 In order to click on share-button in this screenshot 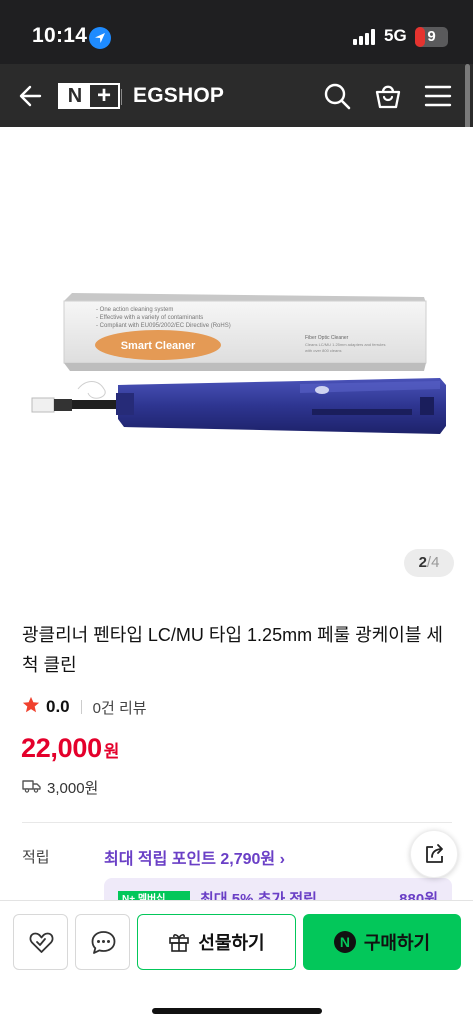, I will do `click(434, 854)`.